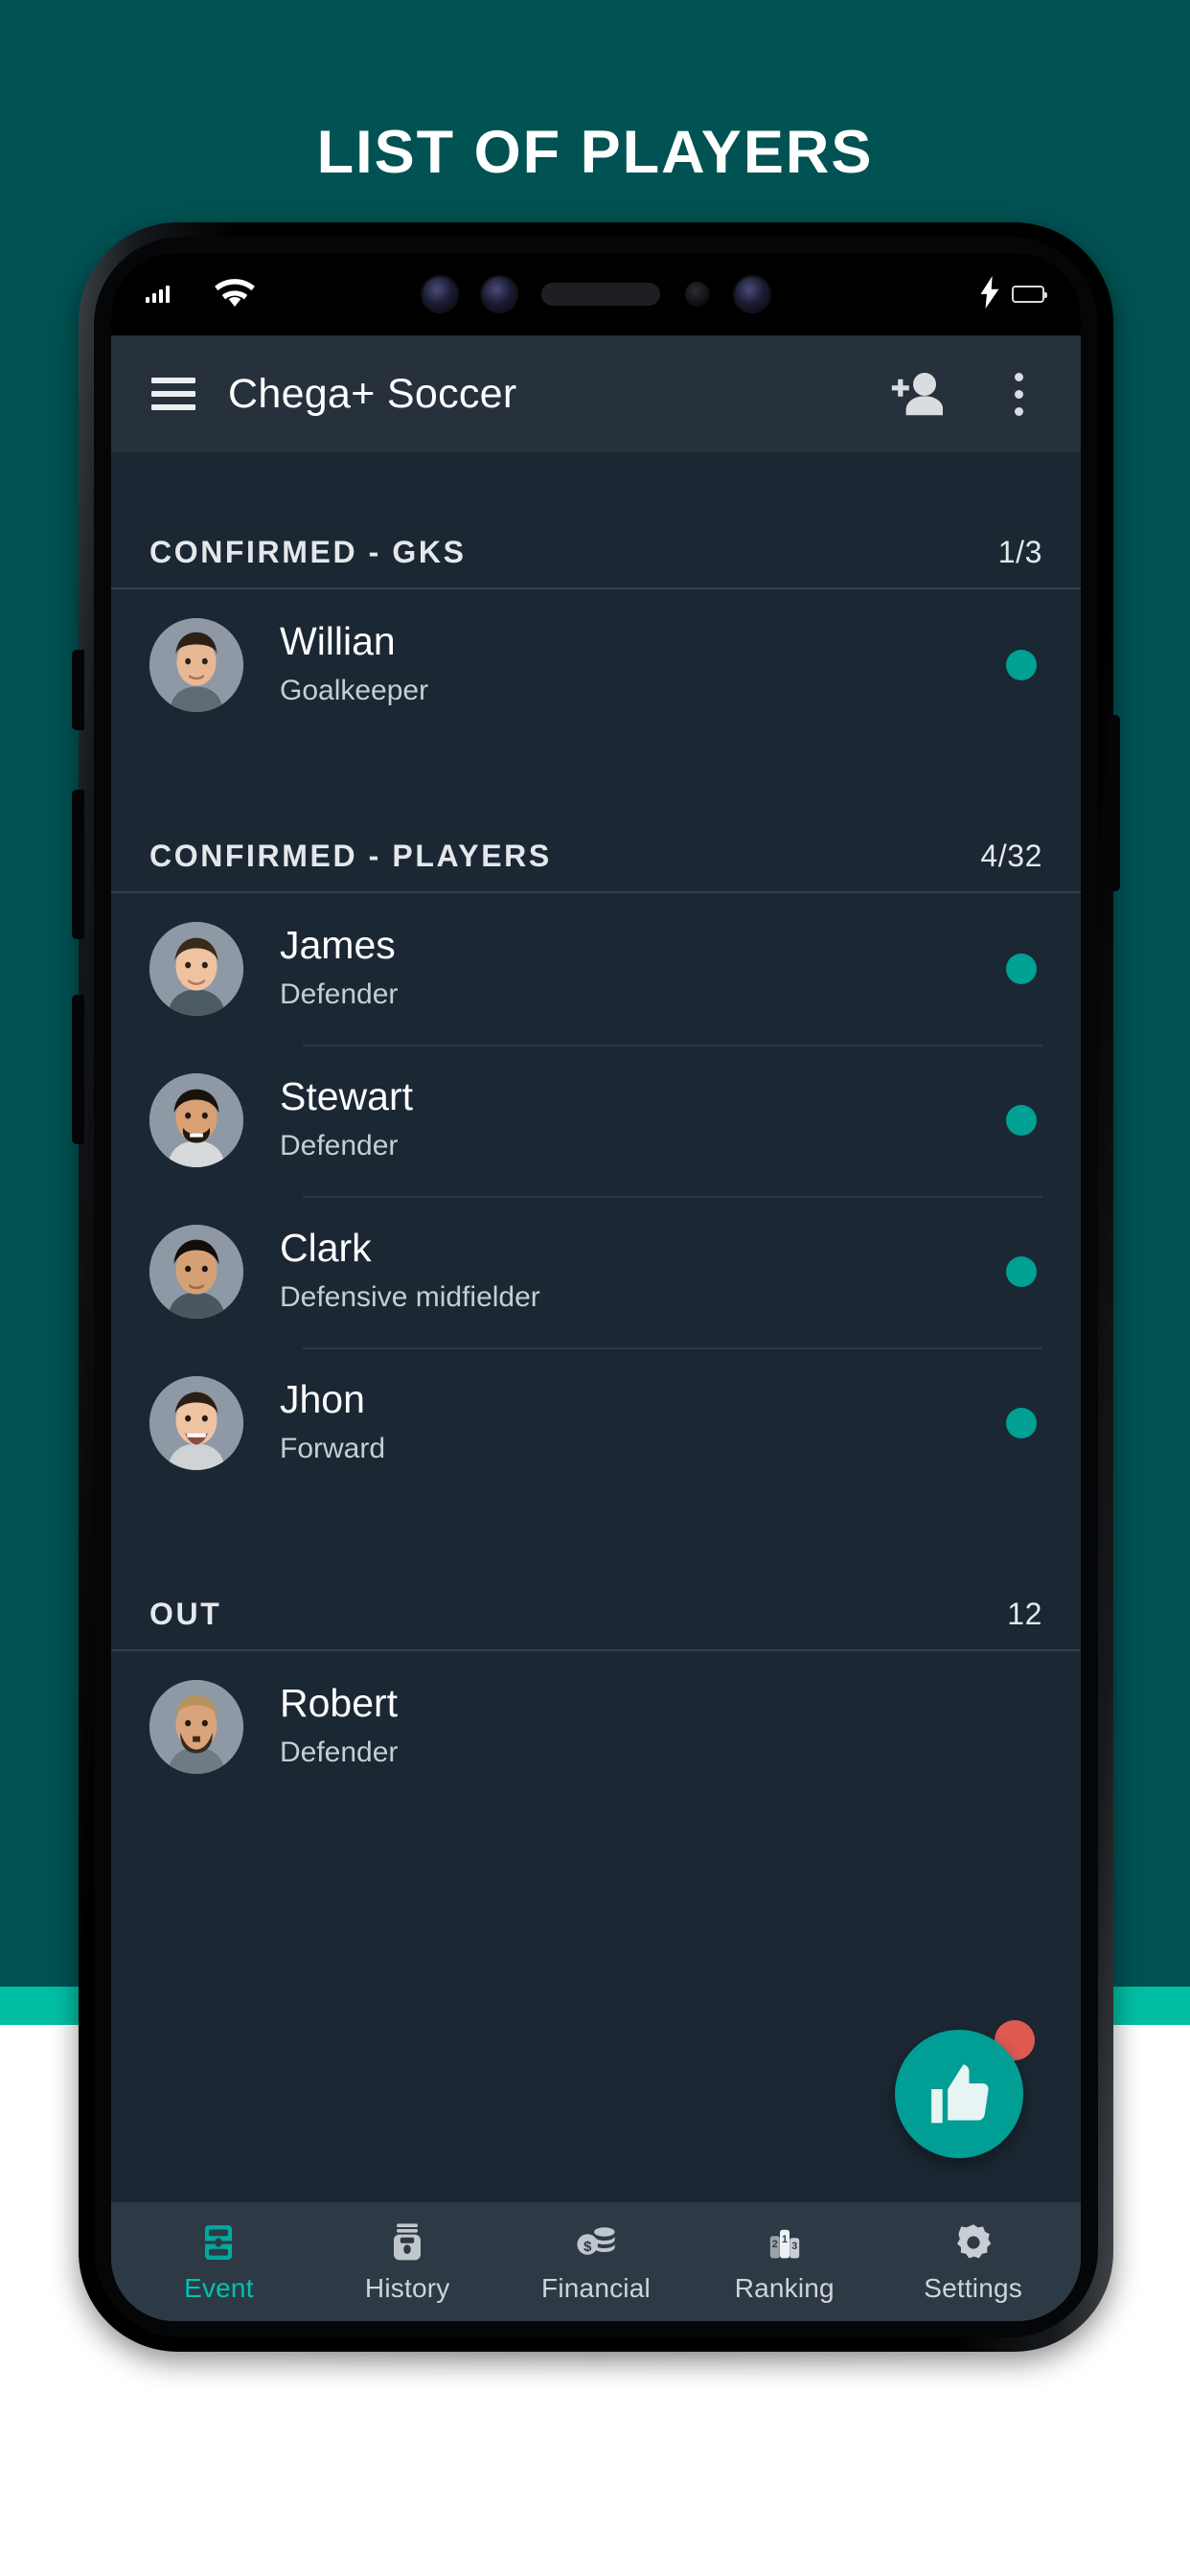 The width and height of the screenshot is (1190, 2576). I want to click on thumbs-up-icon, so click(960, 2094).